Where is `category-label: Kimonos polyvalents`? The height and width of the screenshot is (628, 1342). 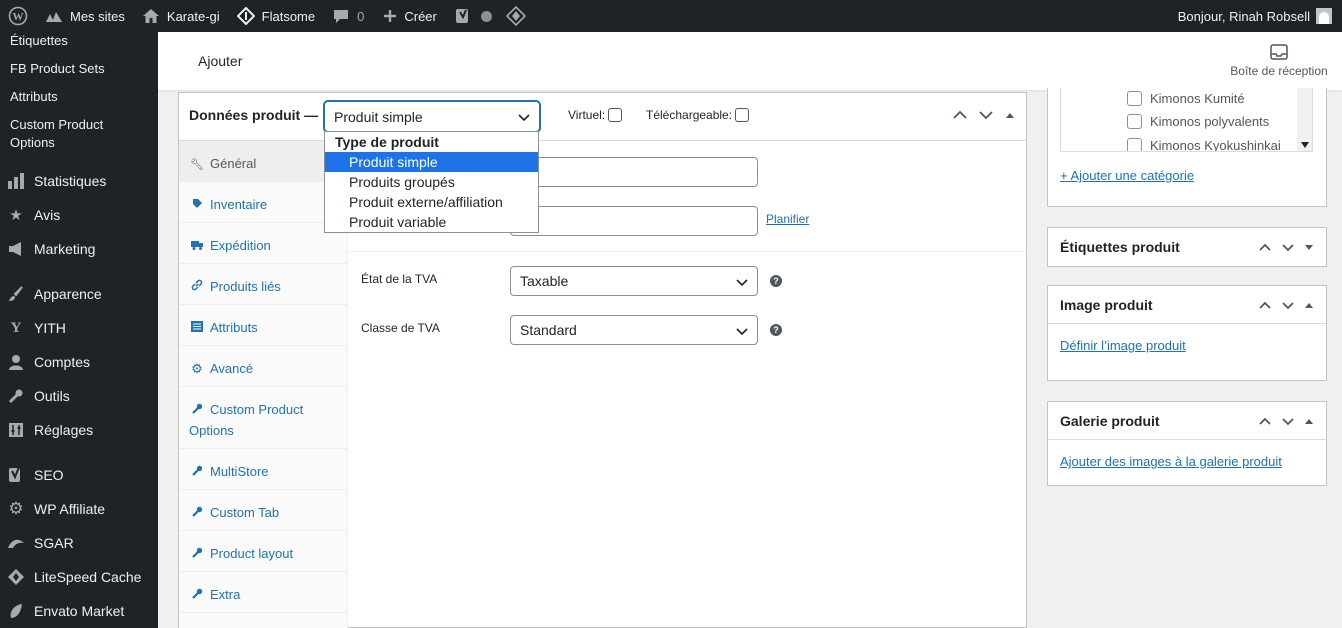
category-label: Kimonos polyvalents is located at coordinates (1210, 121).